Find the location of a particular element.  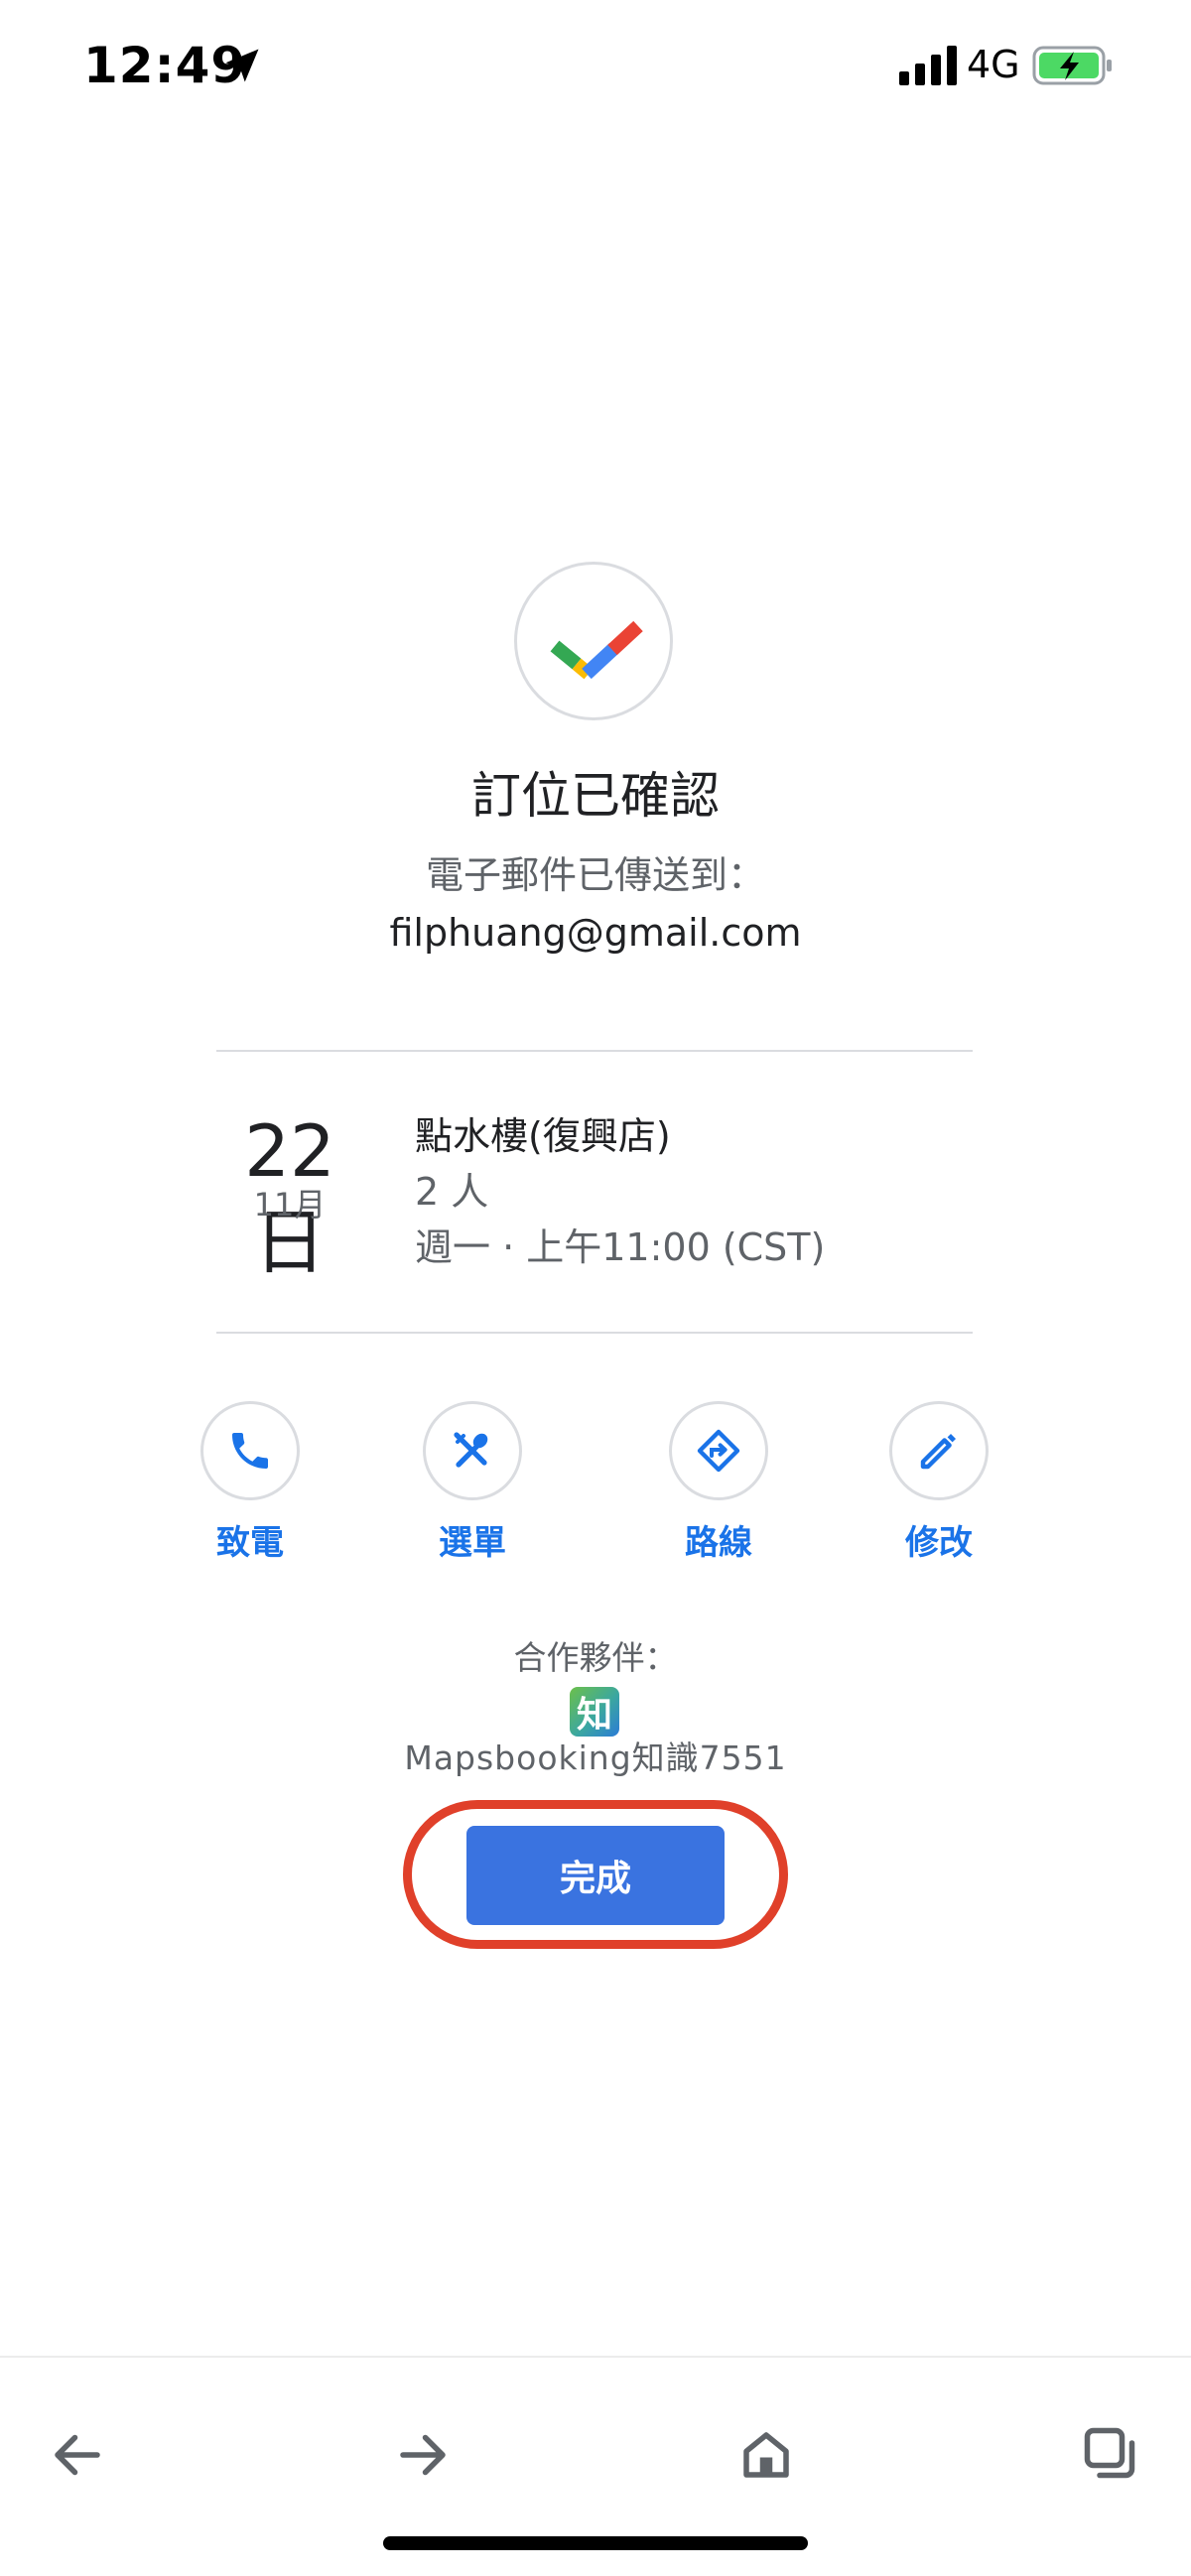

restaurant-name: 點水樓(復興店) is located at coordinates (543, 1136).